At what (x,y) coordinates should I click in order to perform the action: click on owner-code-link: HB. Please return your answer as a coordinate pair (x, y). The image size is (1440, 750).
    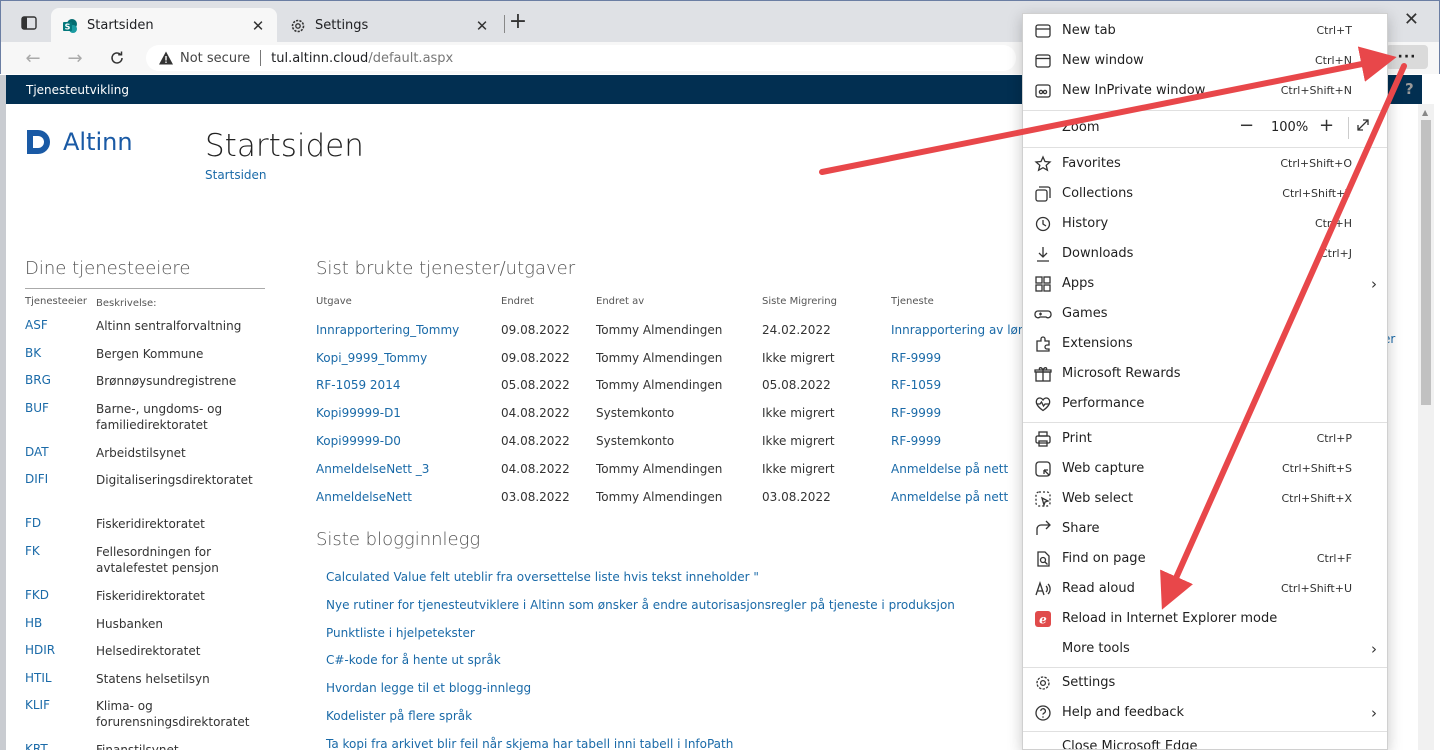
    Looking at the image, I should click on (60, 628).